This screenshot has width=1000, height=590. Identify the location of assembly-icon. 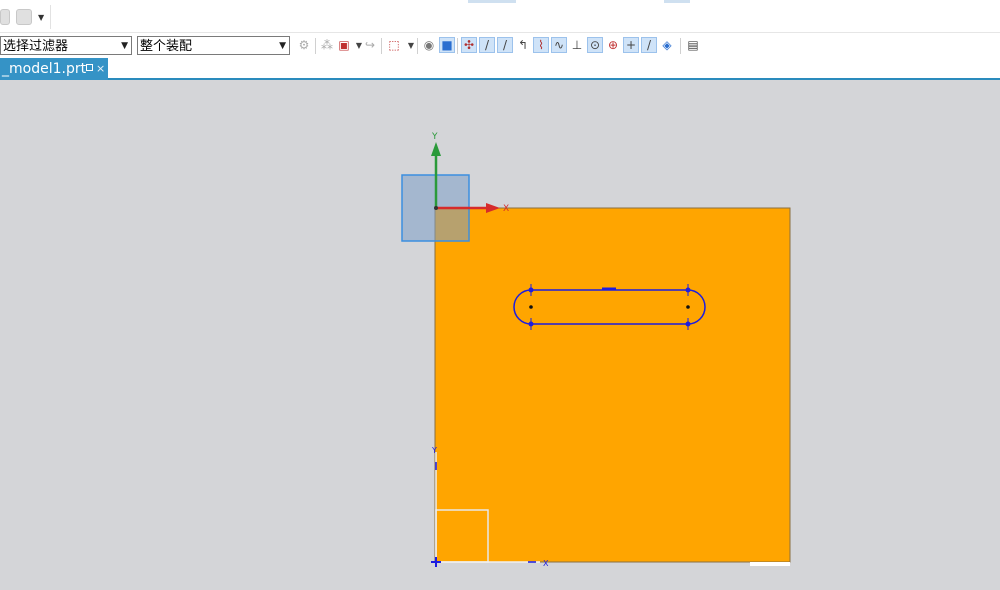
(24, 17).